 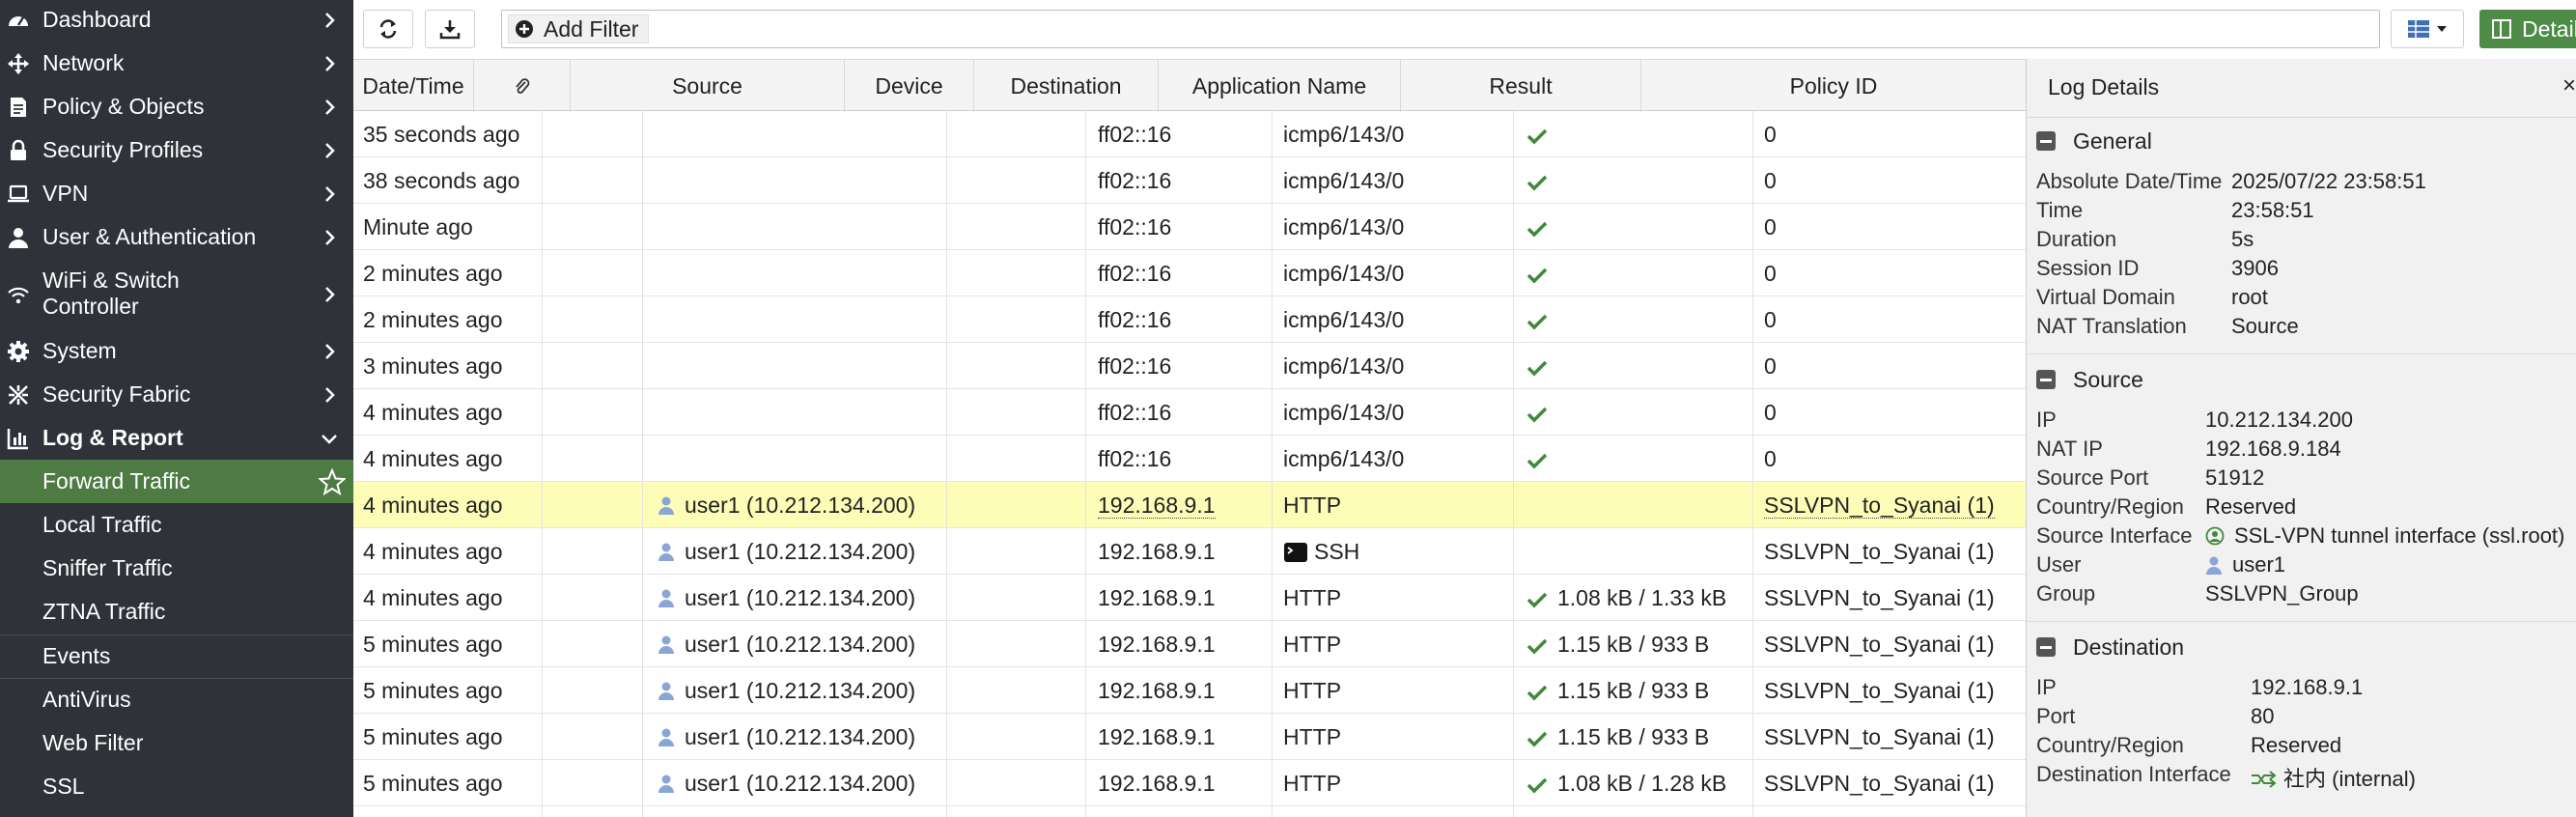 I want to click on sidebar-subitem-events: Events, so click(x=177, y=656).